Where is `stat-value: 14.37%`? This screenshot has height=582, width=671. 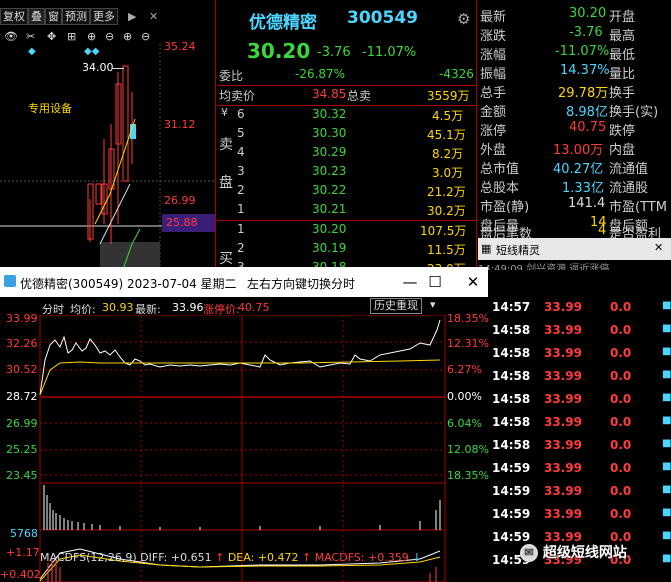 stat-value: 14.37% is located at coordinates (585, 70).